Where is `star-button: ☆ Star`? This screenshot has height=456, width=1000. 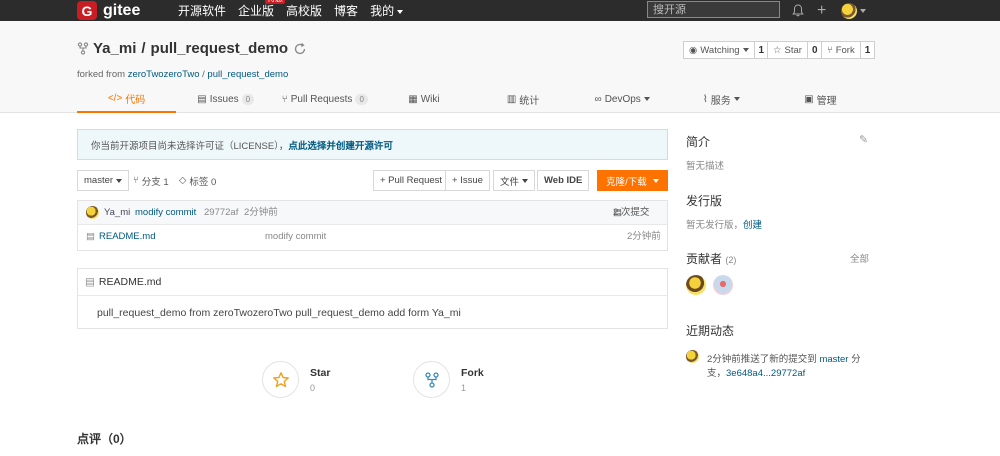
star-button: ☆ Star is located at coordinates (787, 50).